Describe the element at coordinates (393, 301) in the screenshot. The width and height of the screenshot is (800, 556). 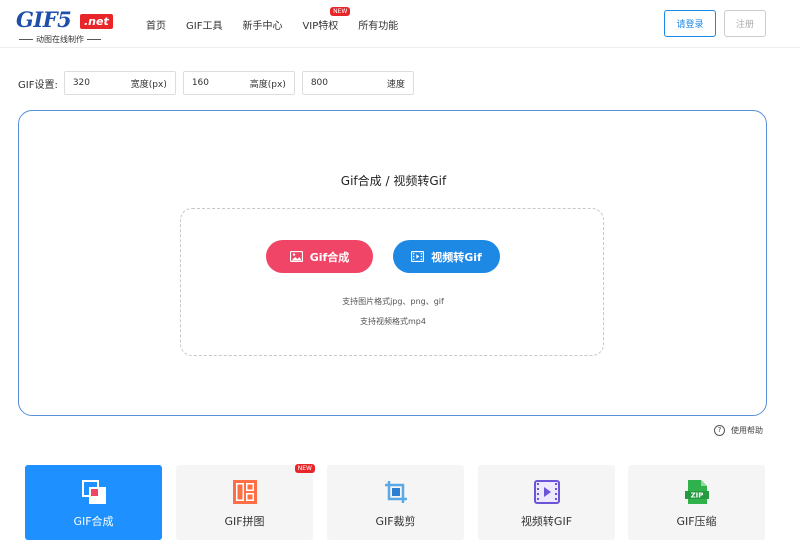
I see `support-image-formats: 支持图片格式jpg、png、gif` at that location.